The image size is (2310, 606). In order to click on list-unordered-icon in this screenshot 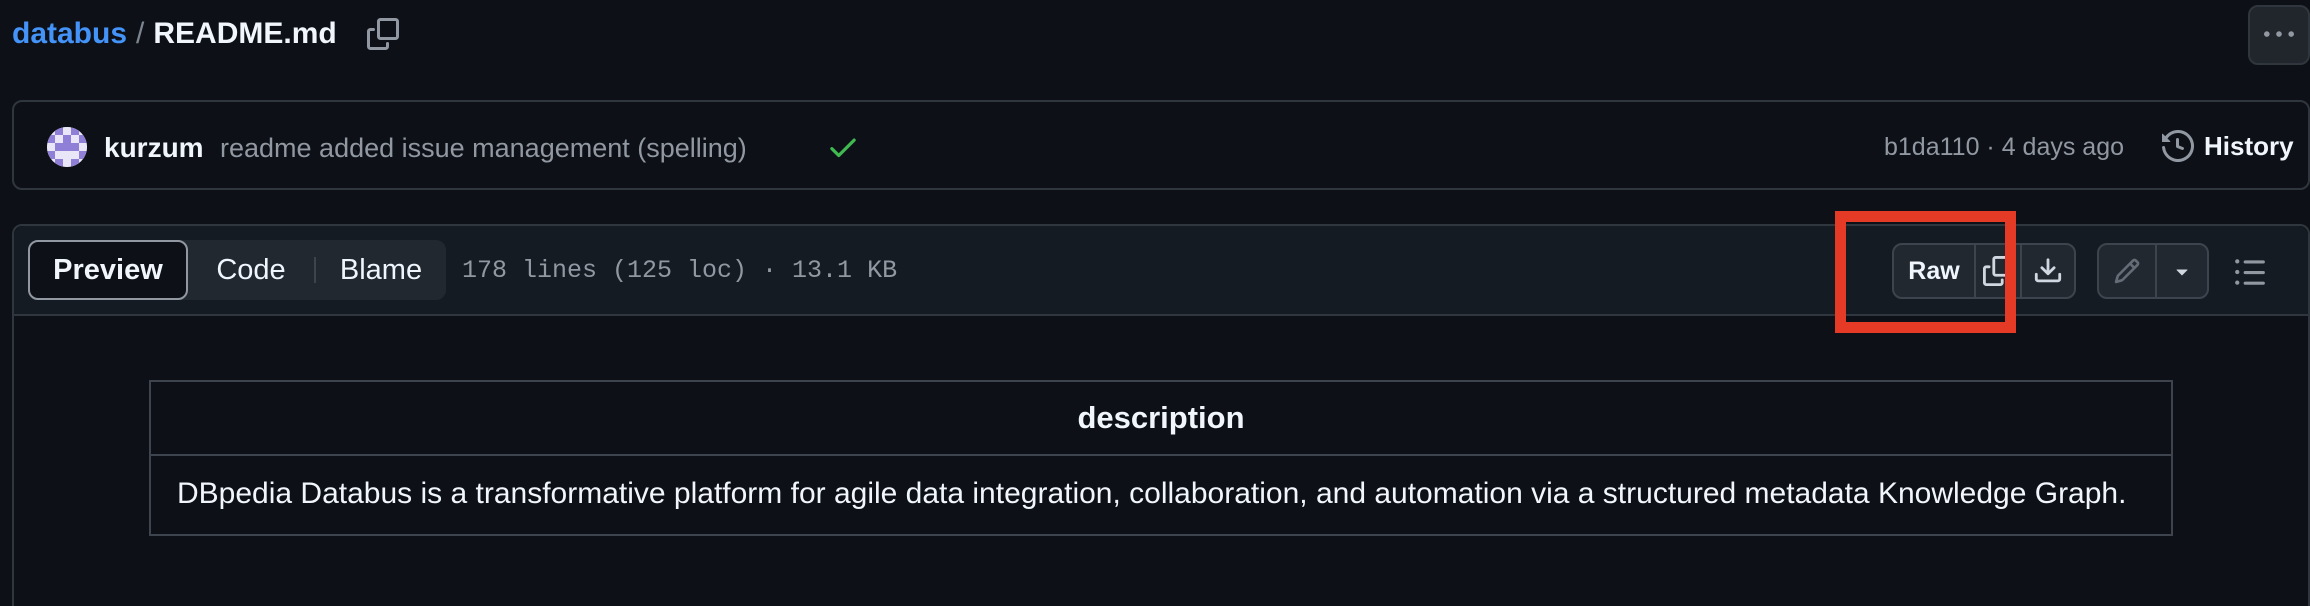, I will do `click(2250, 272)`.